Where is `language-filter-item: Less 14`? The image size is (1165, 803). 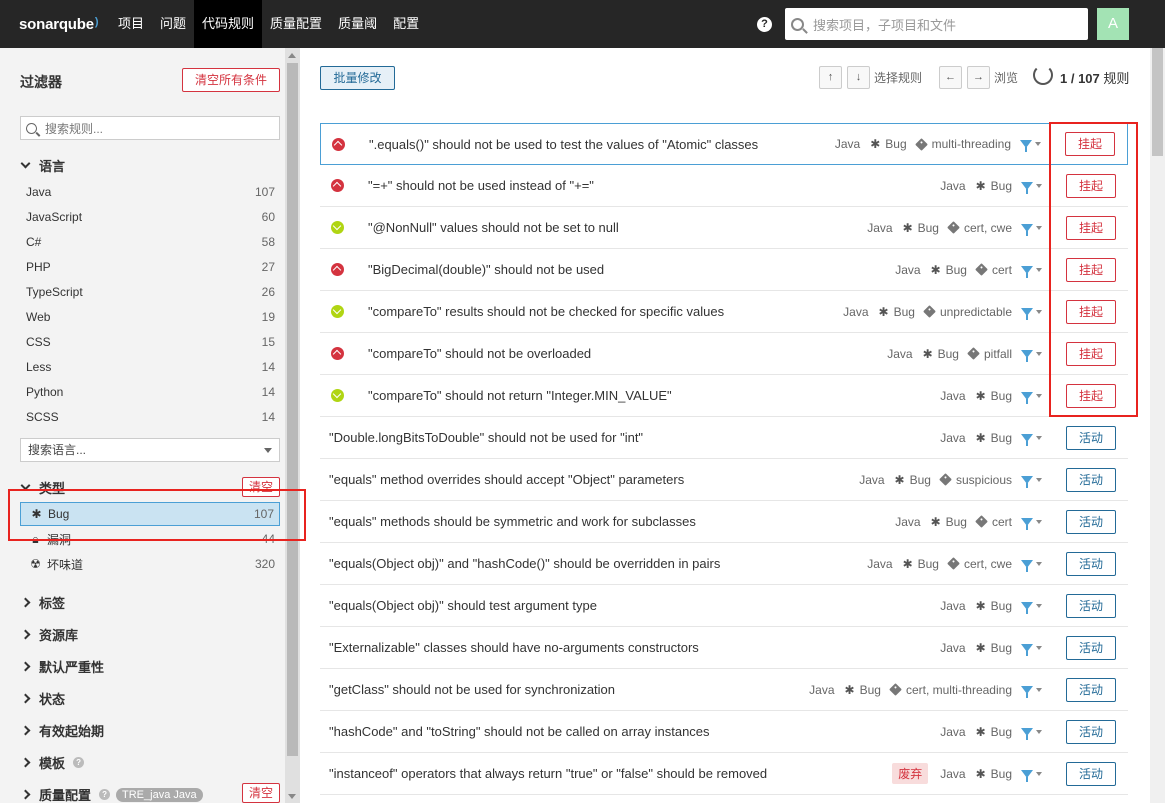 language-filter-item: Less 14 is located at coordinates (150, 367).